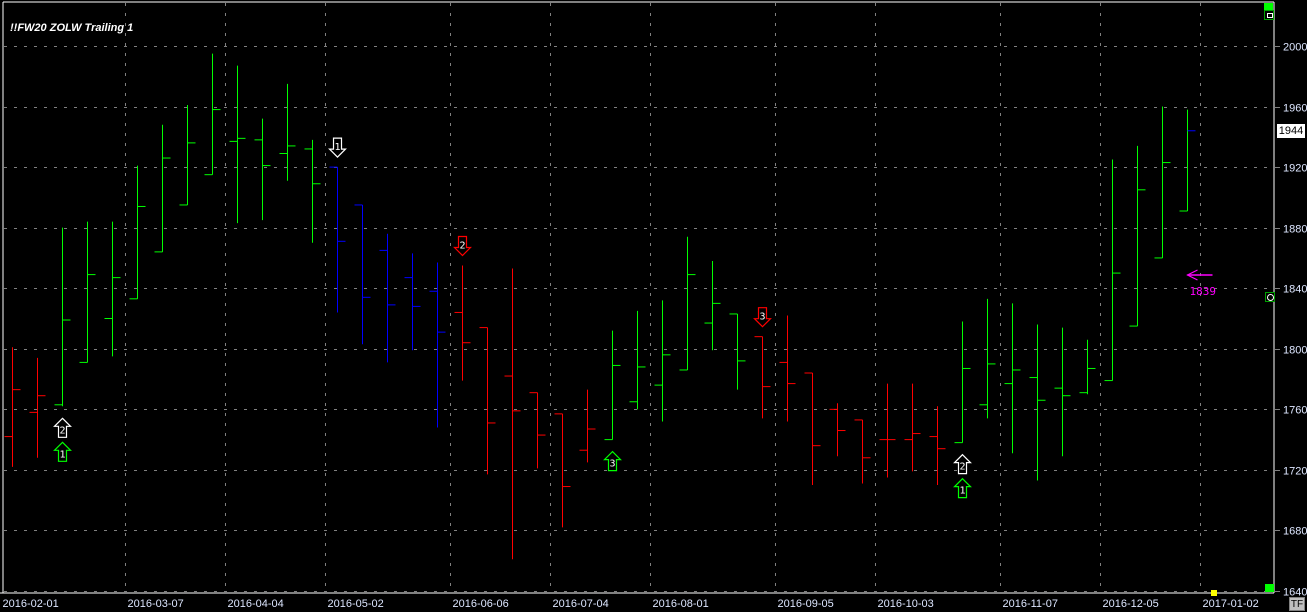 The width and height of the screenshot is (1307, 612). Describe the element at coordinates (1295, 48) in the screenshot. I see `y-tick-label: 2000` at that location.